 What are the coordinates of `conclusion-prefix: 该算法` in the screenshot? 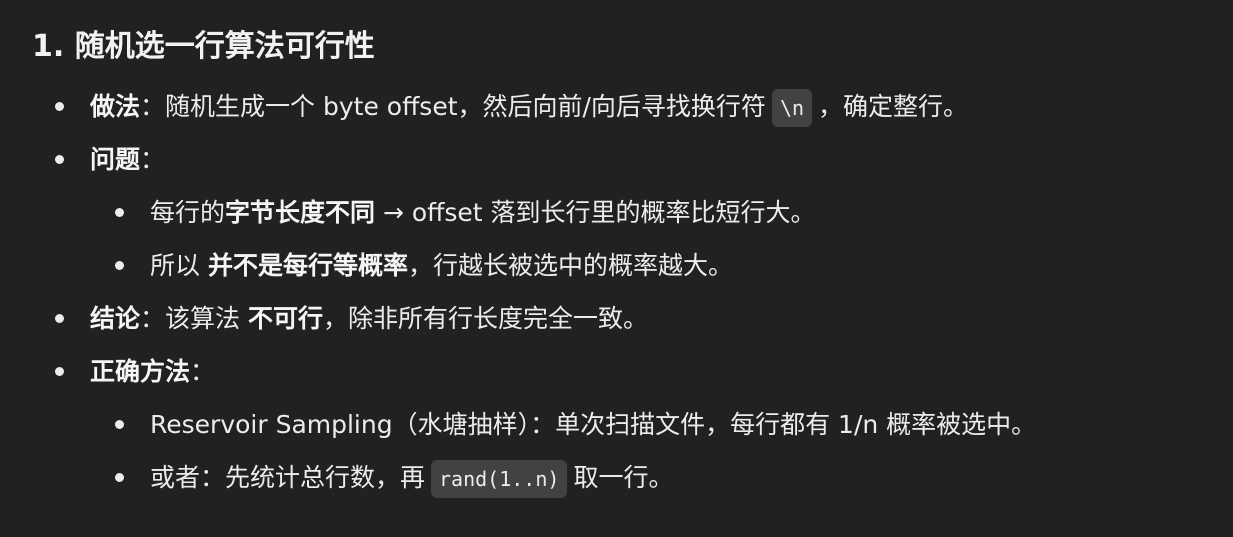 It's located at (206, 318).